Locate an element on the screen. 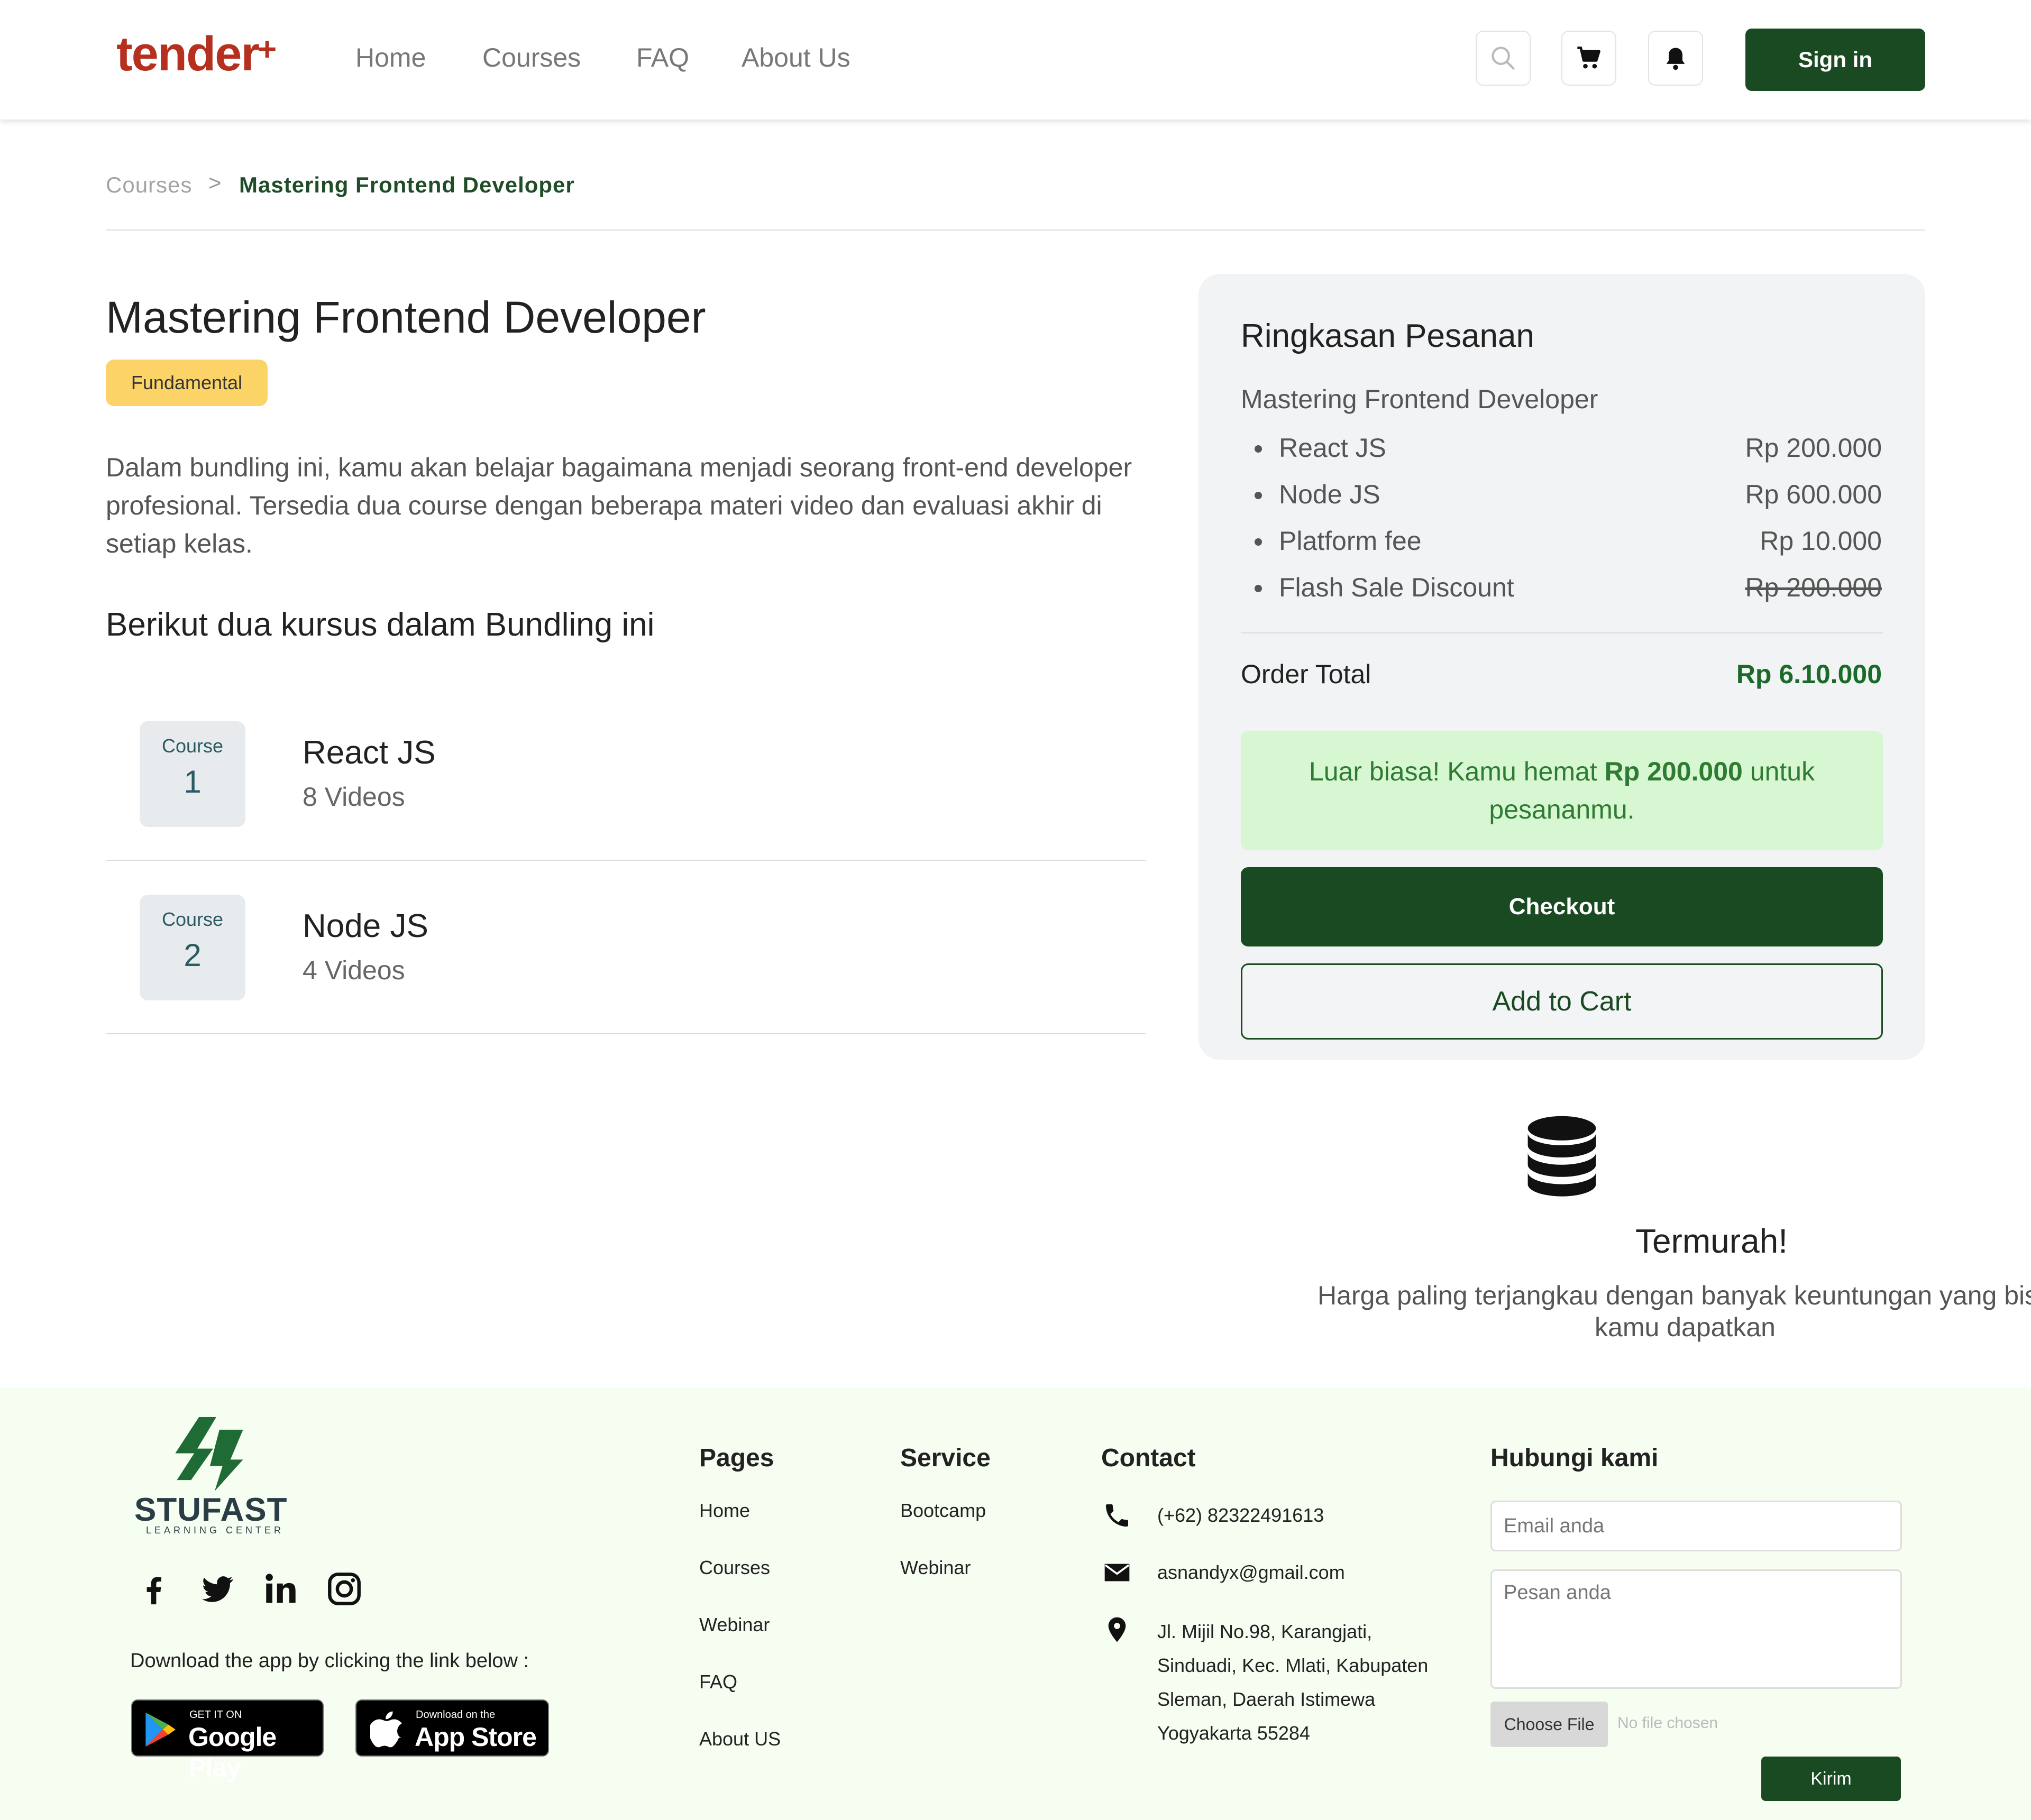 The height and width of the screenshot is (1820, 2031). cart-icon is located at coordinates (1588, 58).